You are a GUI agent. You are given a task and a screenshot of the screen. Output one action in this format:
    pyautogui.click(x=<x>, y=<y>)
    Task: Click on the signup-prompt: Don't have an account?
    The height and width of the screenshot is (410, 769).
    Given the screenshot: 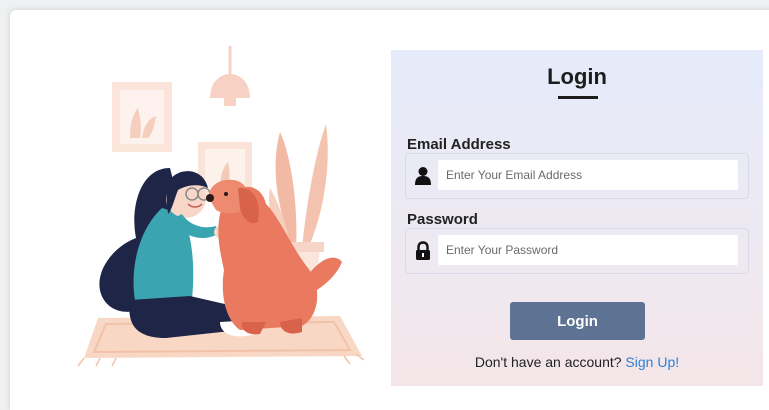 What is the action you would take?
    pyautogui.click(x=548, y=362)
    